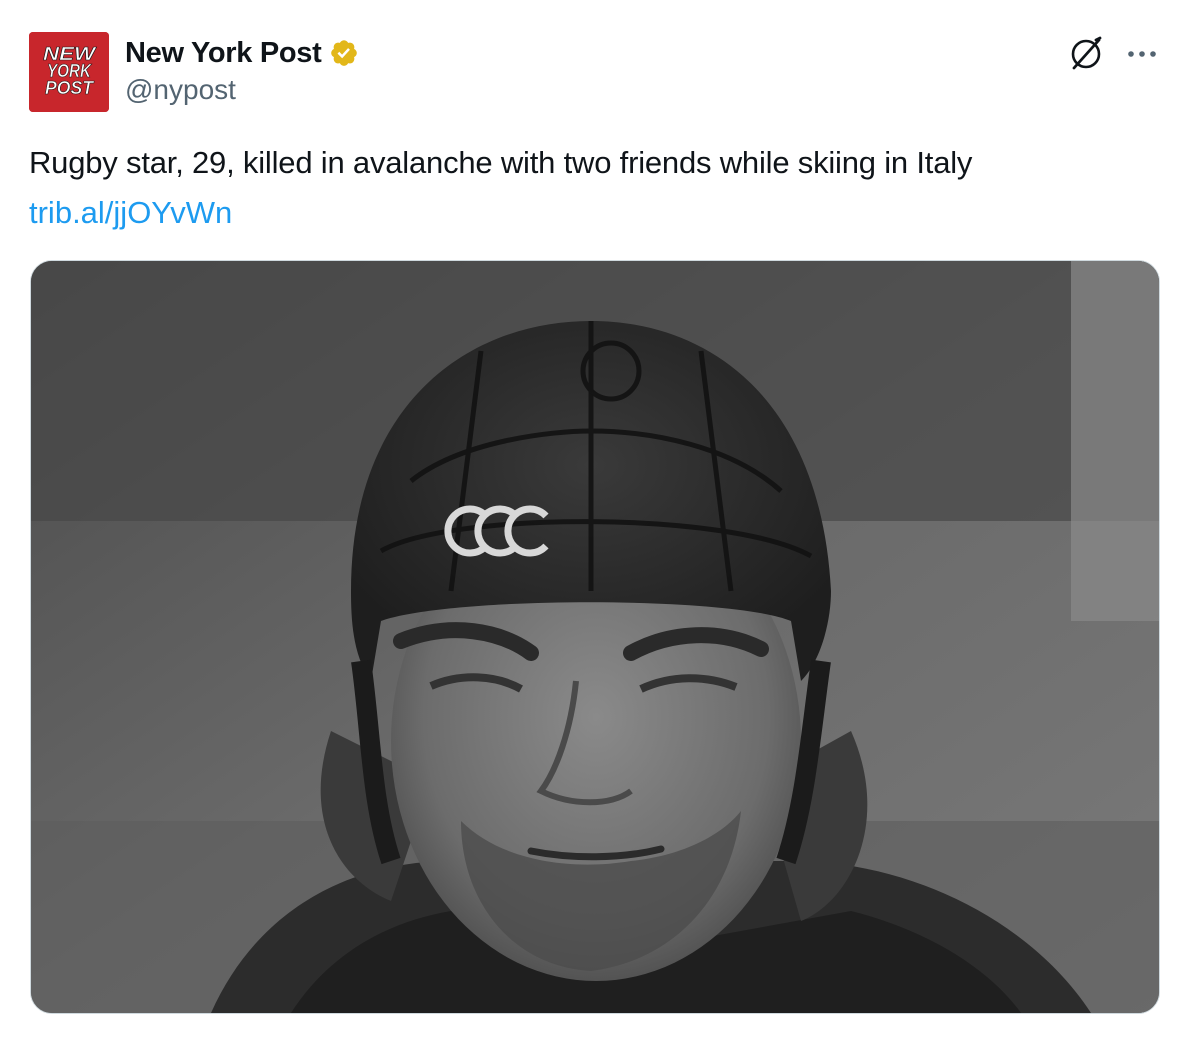 The height and width of the screenshot is (1042, 1190). Describe the element at coordinates (344, 53) in the screenshot. I see `verified-badge-icon` at that location.